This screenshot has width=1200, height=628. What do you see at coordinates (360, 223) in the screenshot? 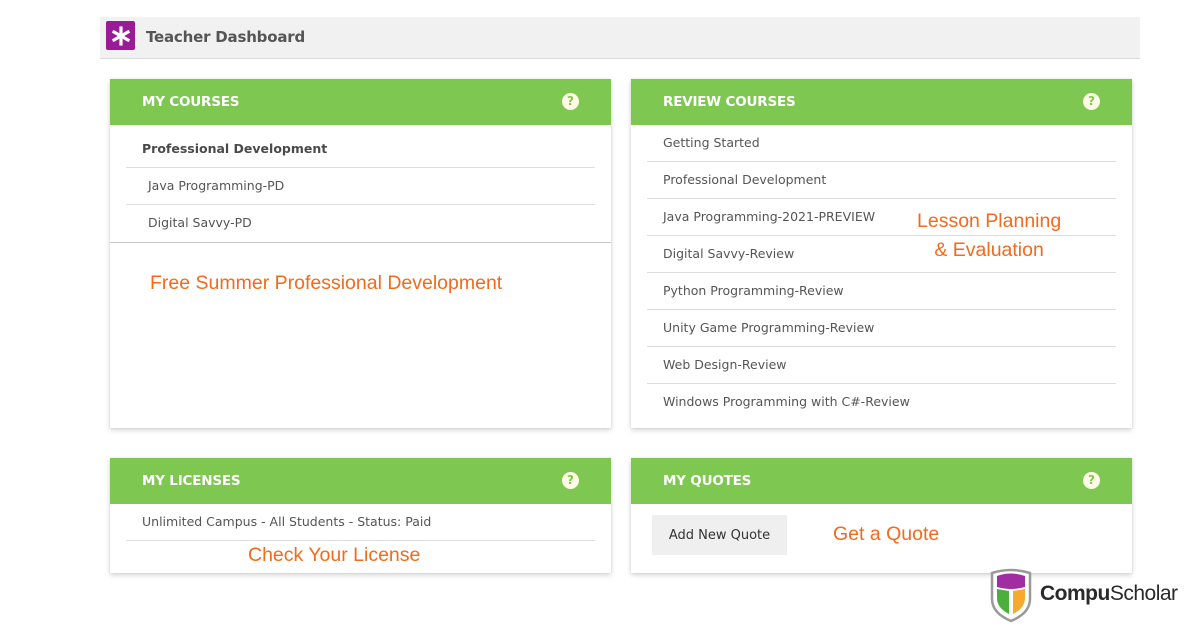
I see `course-item-digital-savvy-pd: Digital Savvy-PD` at bounding box center [360, 223].